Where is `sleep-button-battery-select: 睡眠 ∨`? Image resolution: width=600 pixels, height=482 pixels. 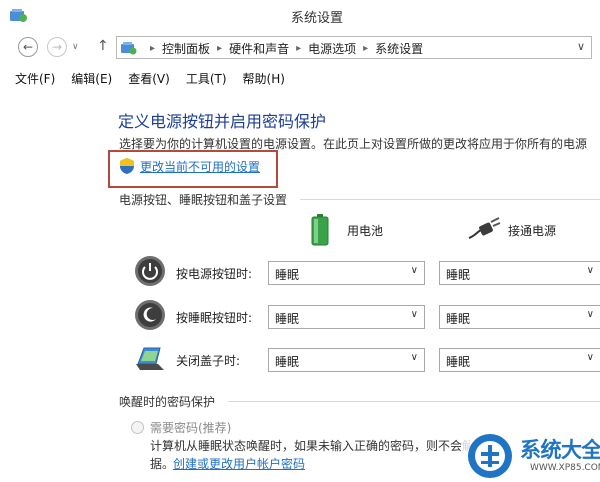
sleep-button-battery-select: 睡眠 ∨ is located at coordinates (346, 317).